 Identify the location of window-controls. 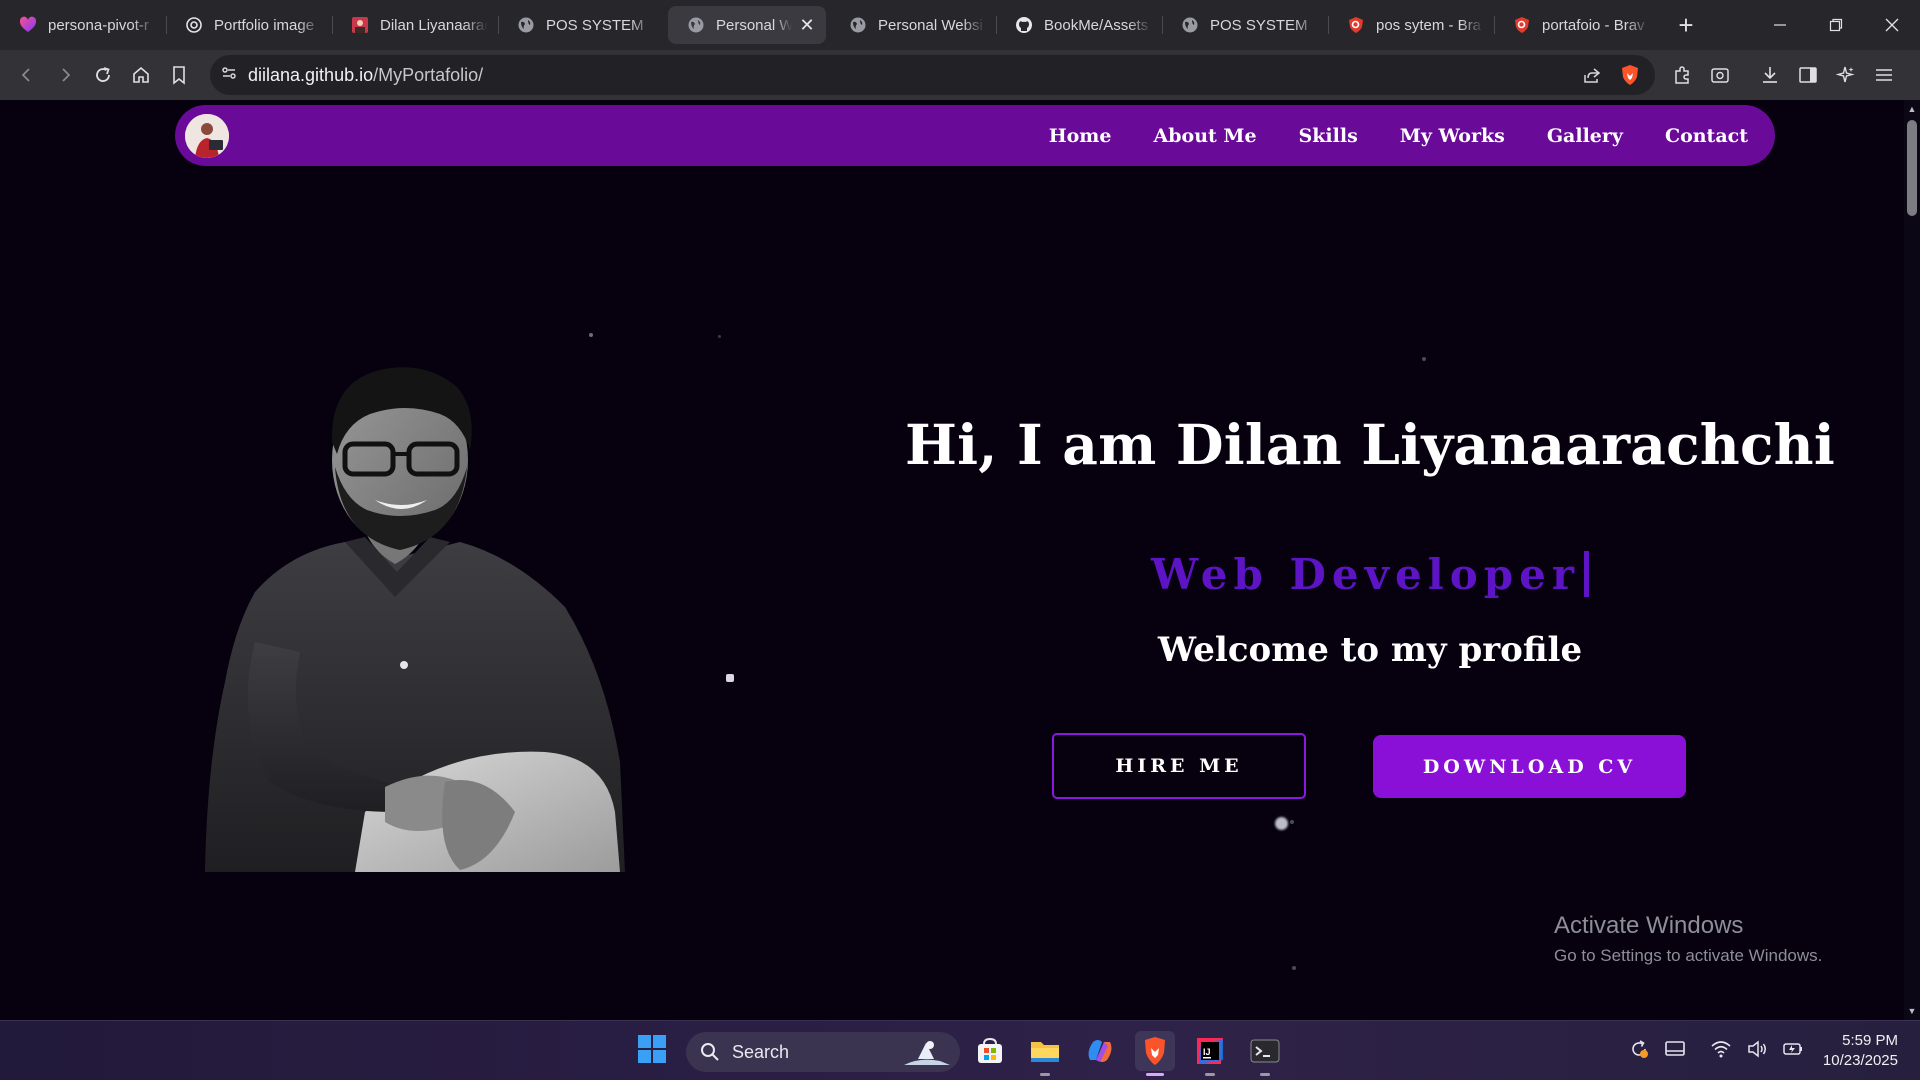
(1836, 25).